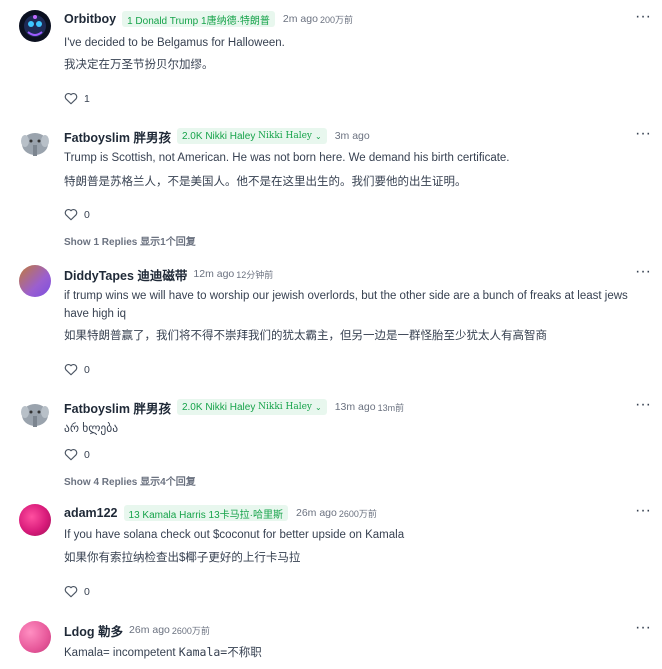 The image size is (662, 669). What do you see at coordinates (90, 19) in the screenshot?
I see `username: Orbitboy` at bounding box center [90, 19].